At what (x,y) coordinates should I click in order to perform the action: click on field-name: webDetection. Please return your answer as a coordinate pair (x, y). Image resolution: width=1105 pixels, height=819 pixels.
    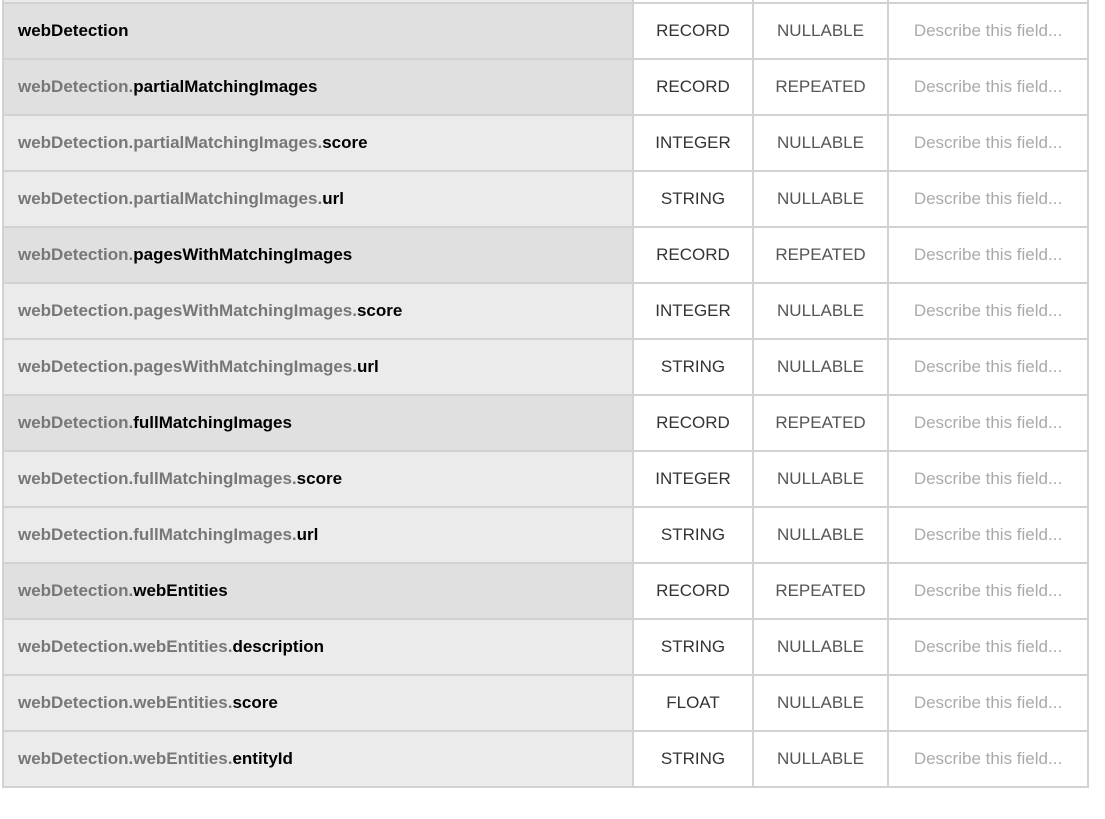
    Looking at the image, I should click on (318, 31).